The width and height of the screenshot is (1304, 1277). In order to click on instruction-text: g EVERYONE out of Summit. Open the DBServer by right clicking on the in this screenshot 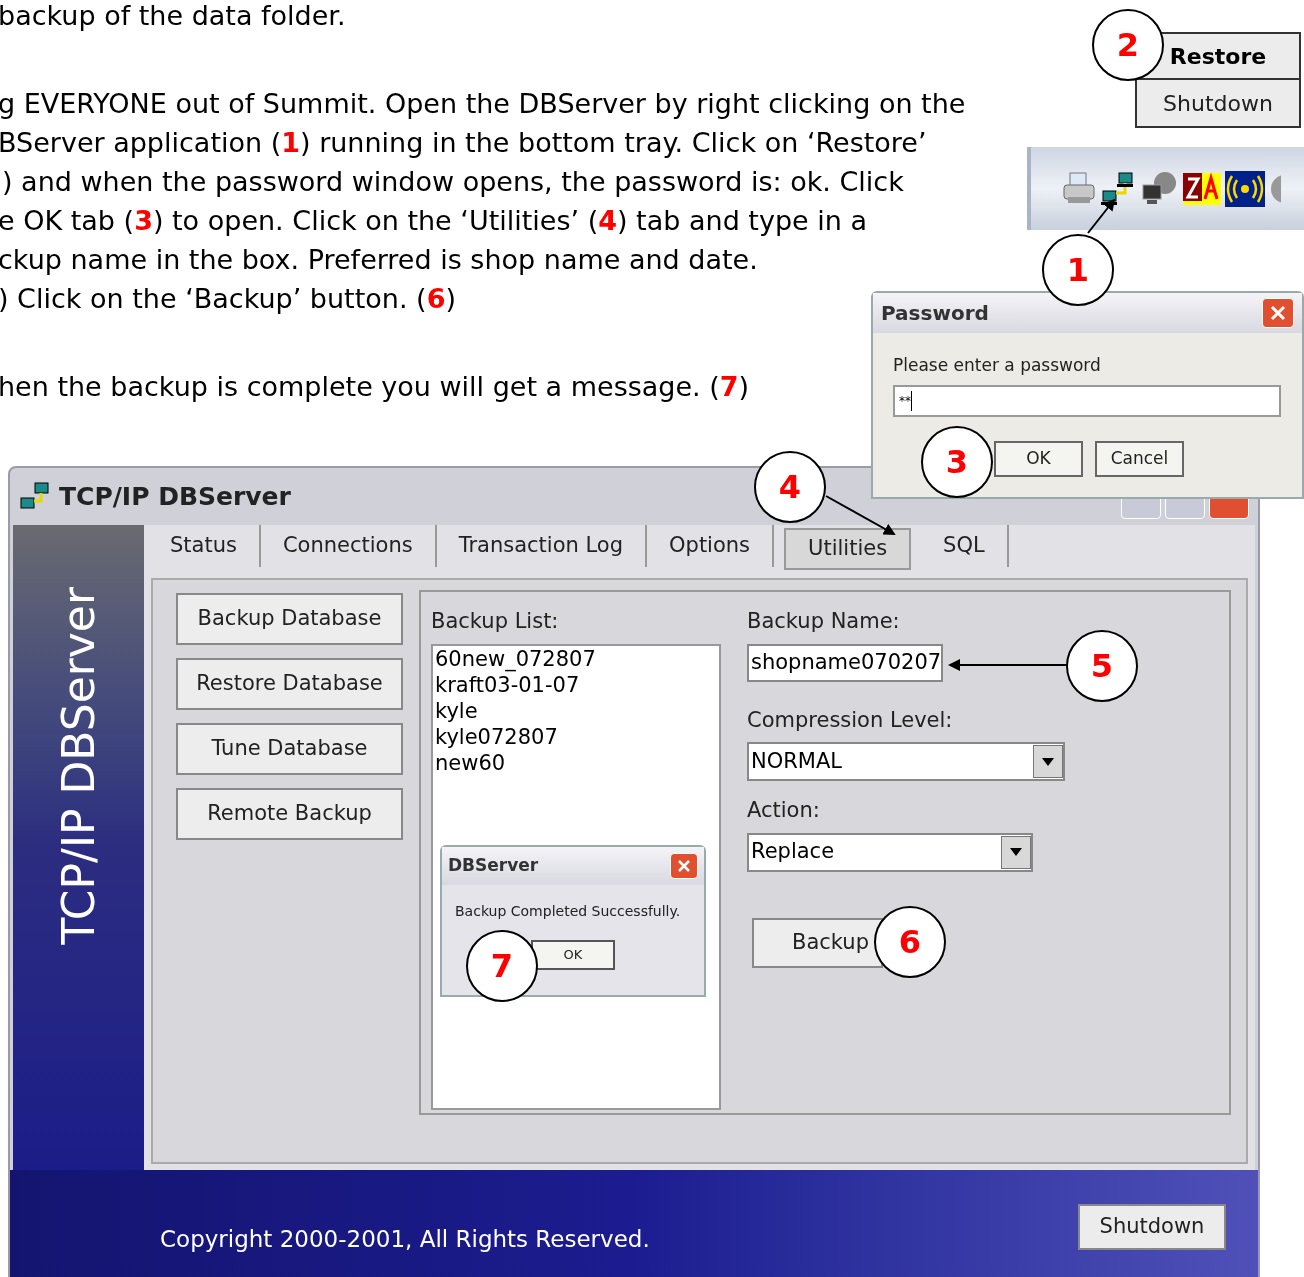, I will do `click(483, 104)`.